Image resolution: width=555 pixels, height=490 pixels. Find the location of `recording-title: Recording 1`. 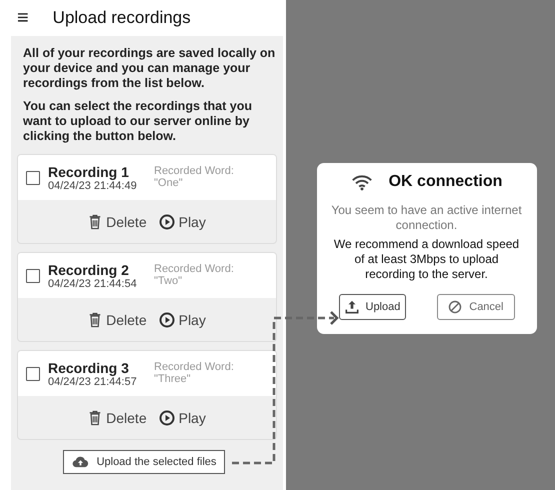

recording-title: Recording 1 is located at coordinates (89, 172).